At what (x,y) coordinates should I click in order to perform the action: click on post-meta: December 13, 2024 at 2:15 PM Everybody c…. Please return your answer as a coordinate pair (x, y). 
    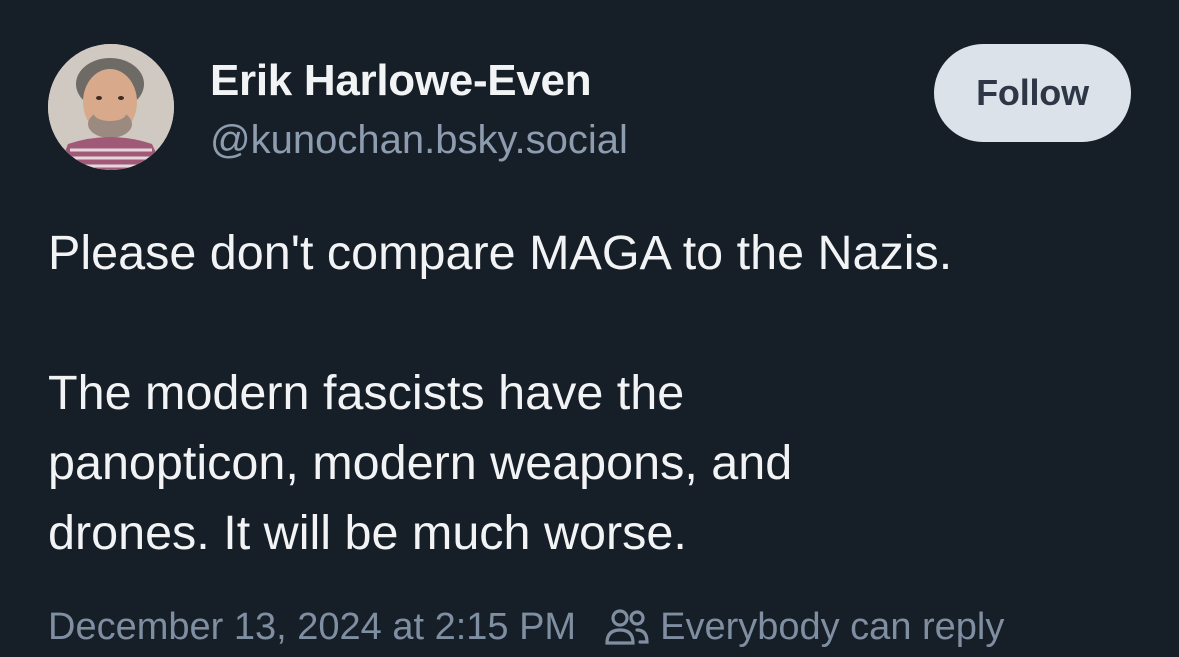
    Looking at the image, I should click on (526, 627).